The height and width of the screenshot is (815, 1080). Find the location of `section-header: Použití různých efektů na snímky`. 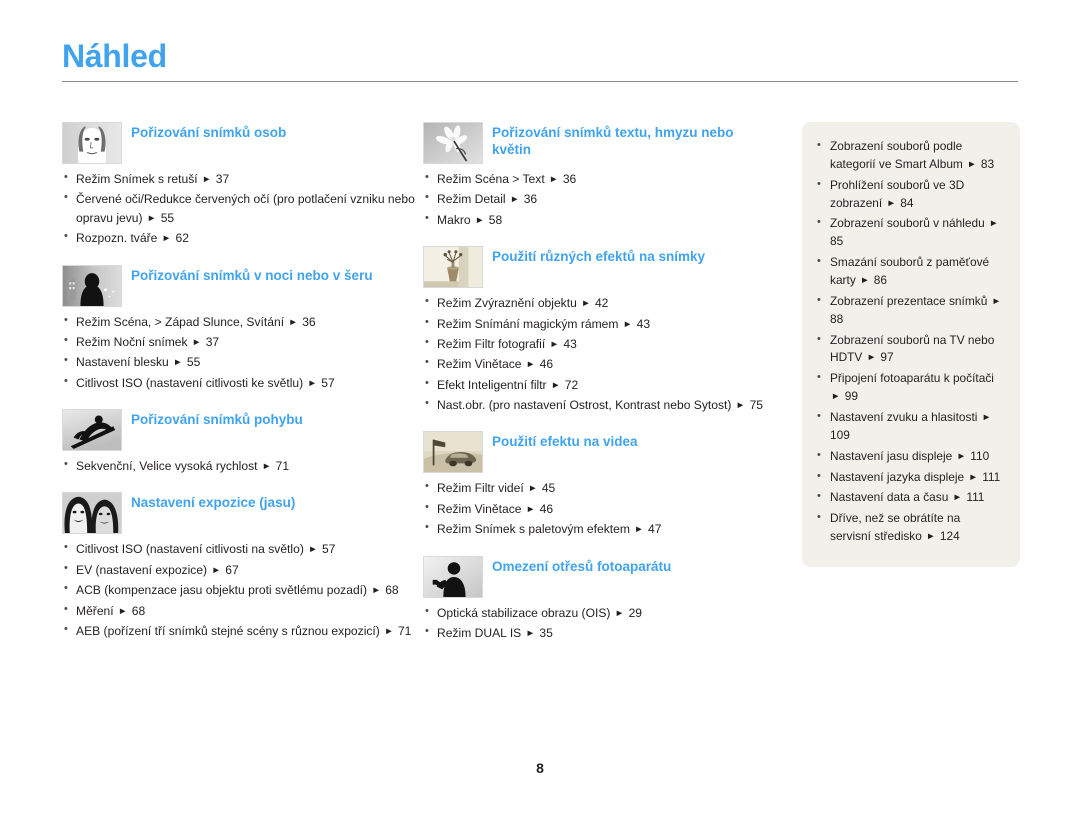

section-header: Použití různých efektů na snímky is located at coordinates (605, 267).